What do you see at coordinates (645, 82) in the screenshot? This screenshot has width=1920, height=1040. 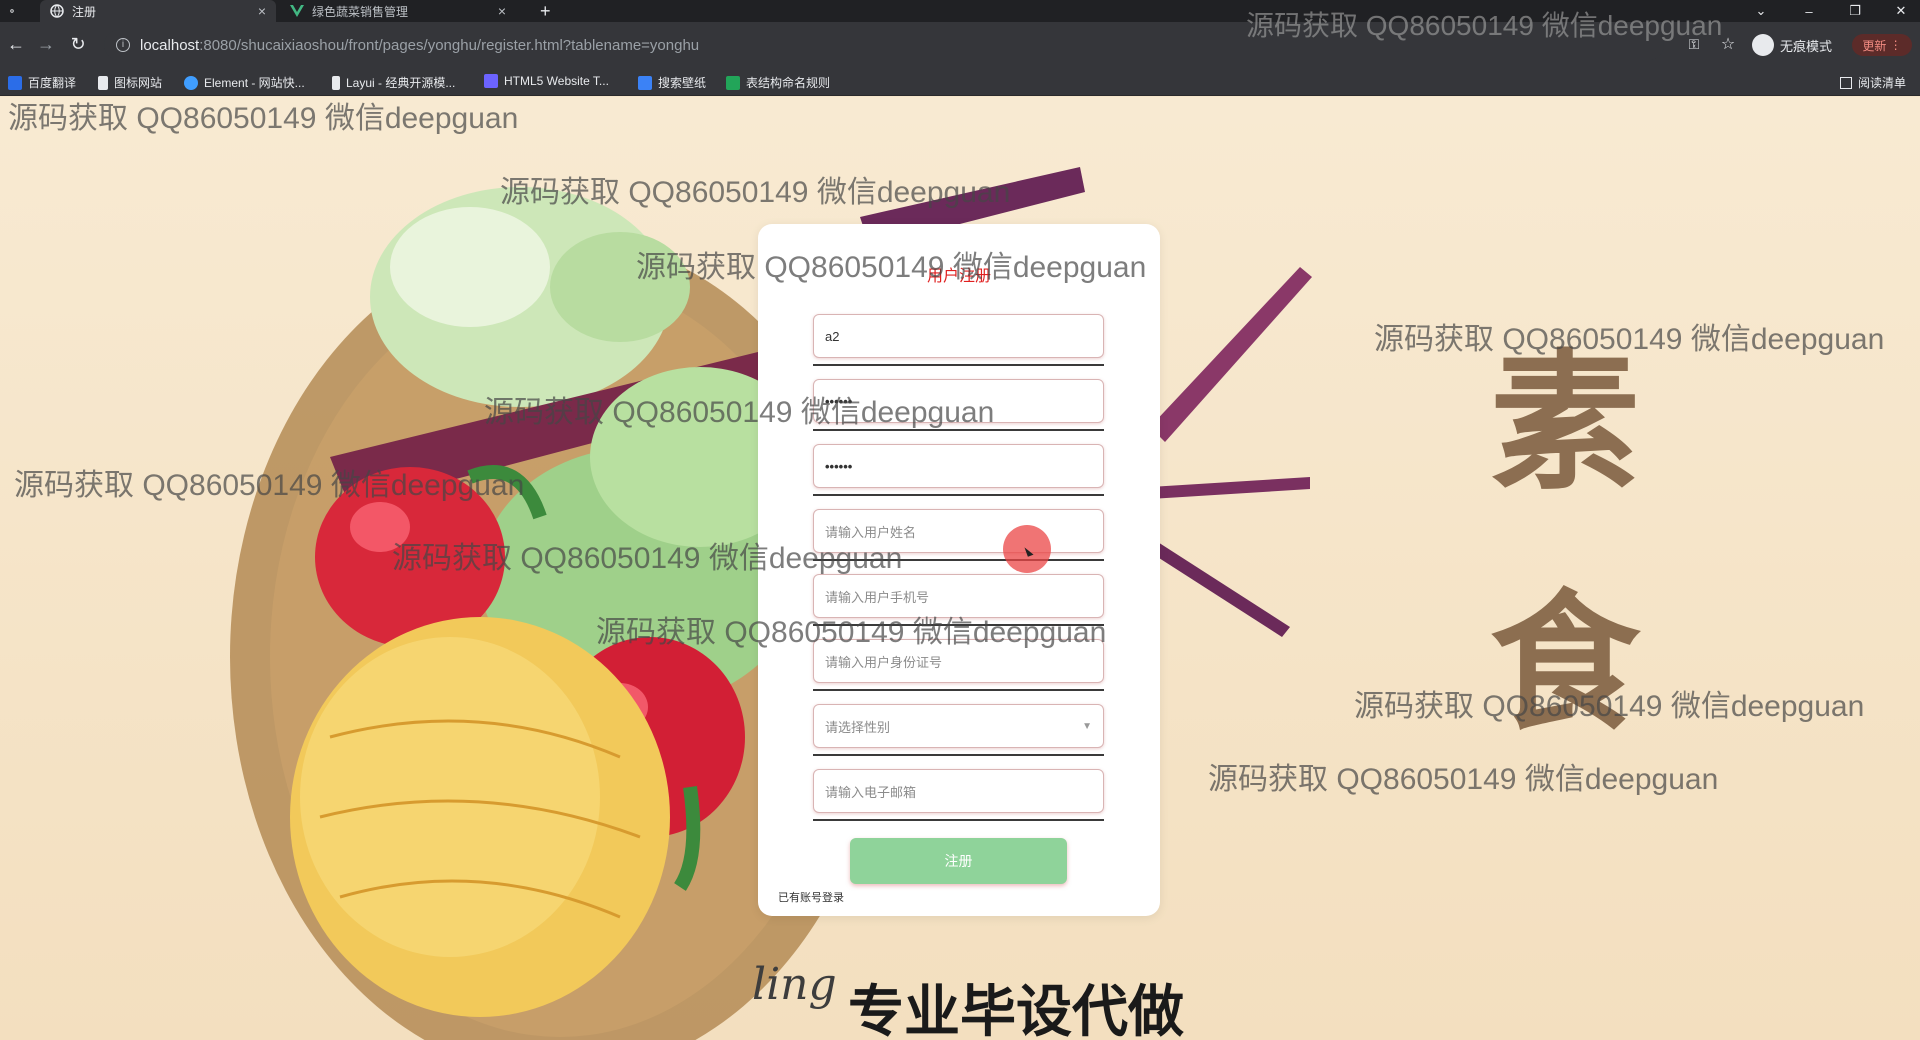 I see `wallpaper-icon` at bounding box center [645, 82].